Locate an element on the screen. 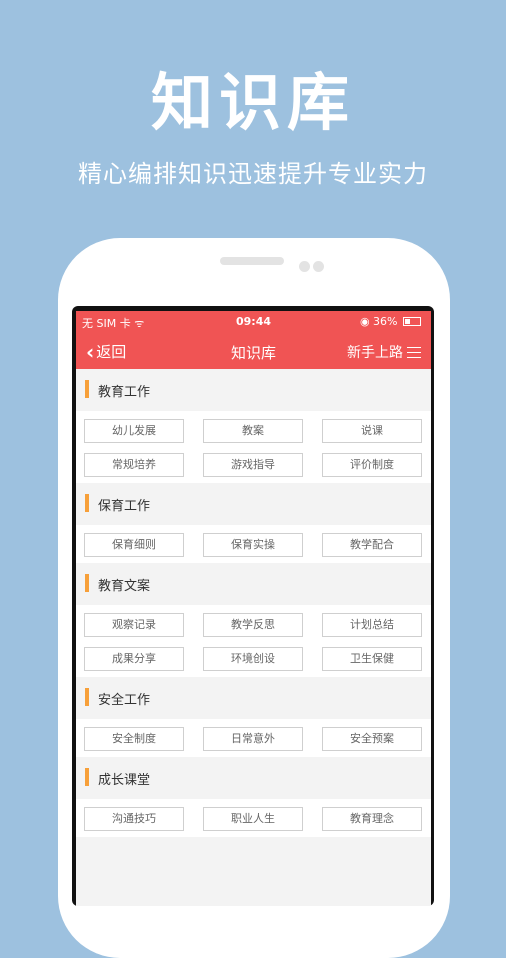 The width and height of the screenshot is (506, 958). battery-percent: 36% is located at coordinates (385, 321).